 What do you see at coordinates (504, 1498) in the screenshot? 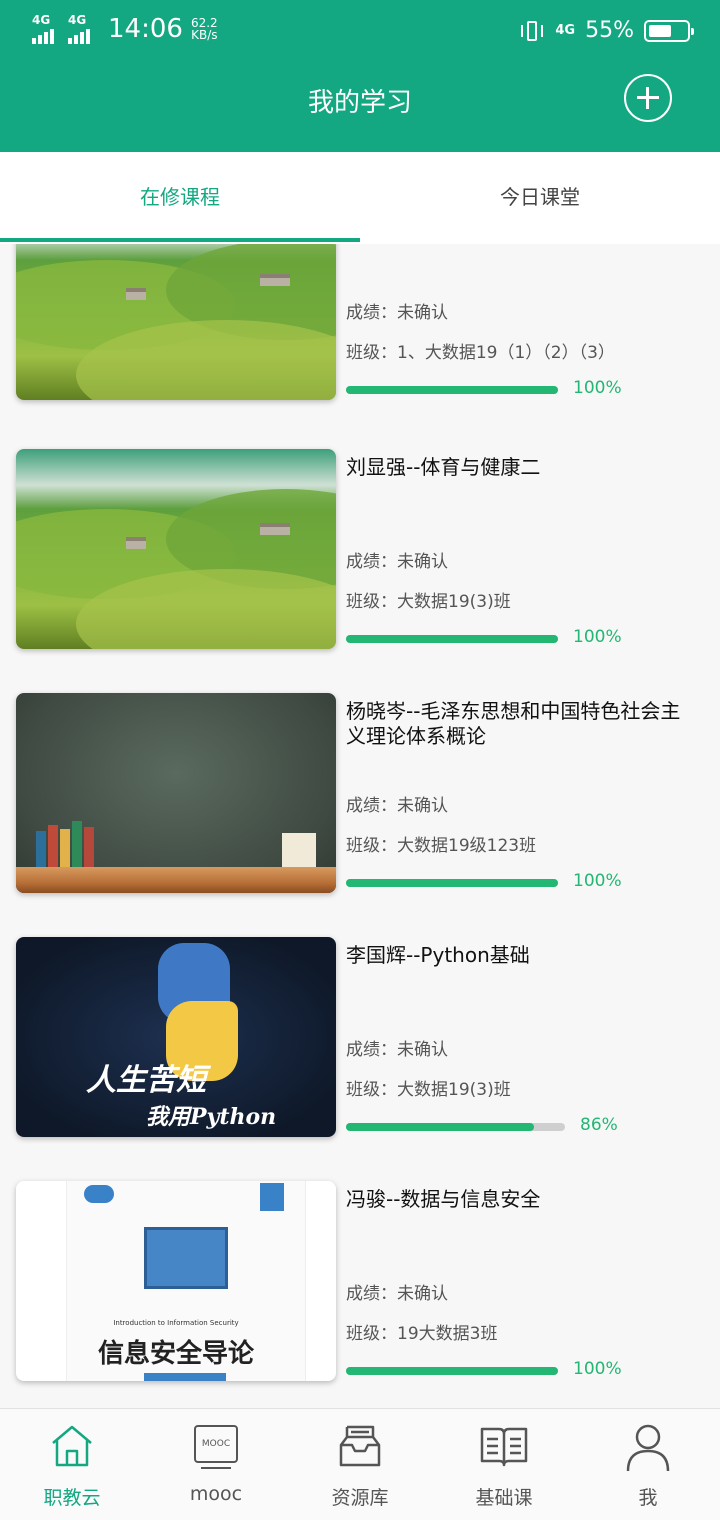
I see `nav-label: 基础课` at bounding box center [504, 1498].